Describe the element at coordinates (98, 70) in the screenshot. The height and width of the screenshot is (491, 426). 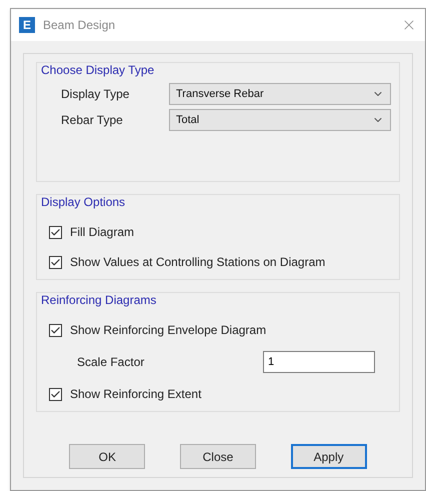
I see `group-title: Choose Display Type` at that location.